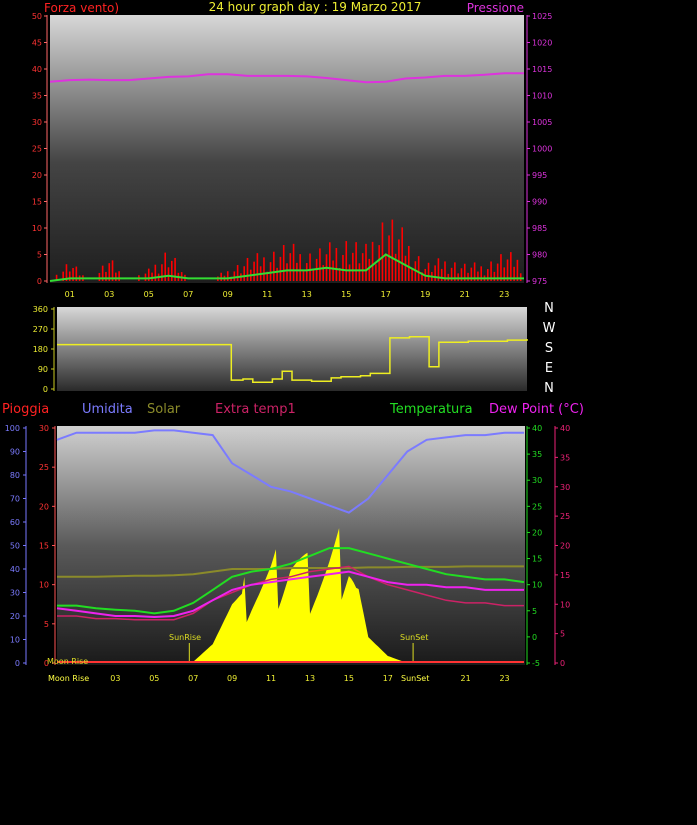 The image size is (697, 825). I want to click on humidity-tick-label: 40, so click(15, 569).